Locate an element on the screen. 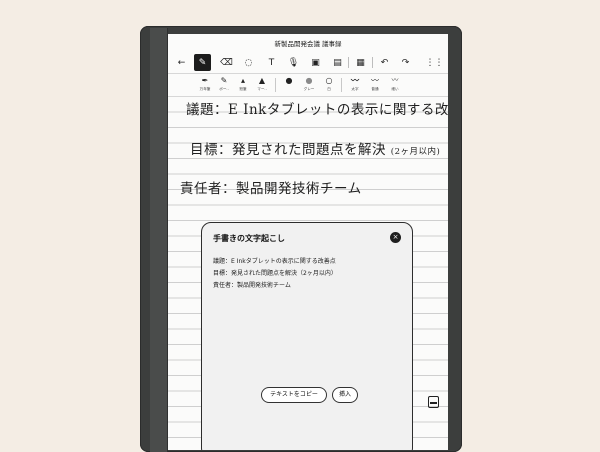 This screenshot has width=600, height=452. stroke-normal-icon: 〰 is located at coordinates (375, 80).